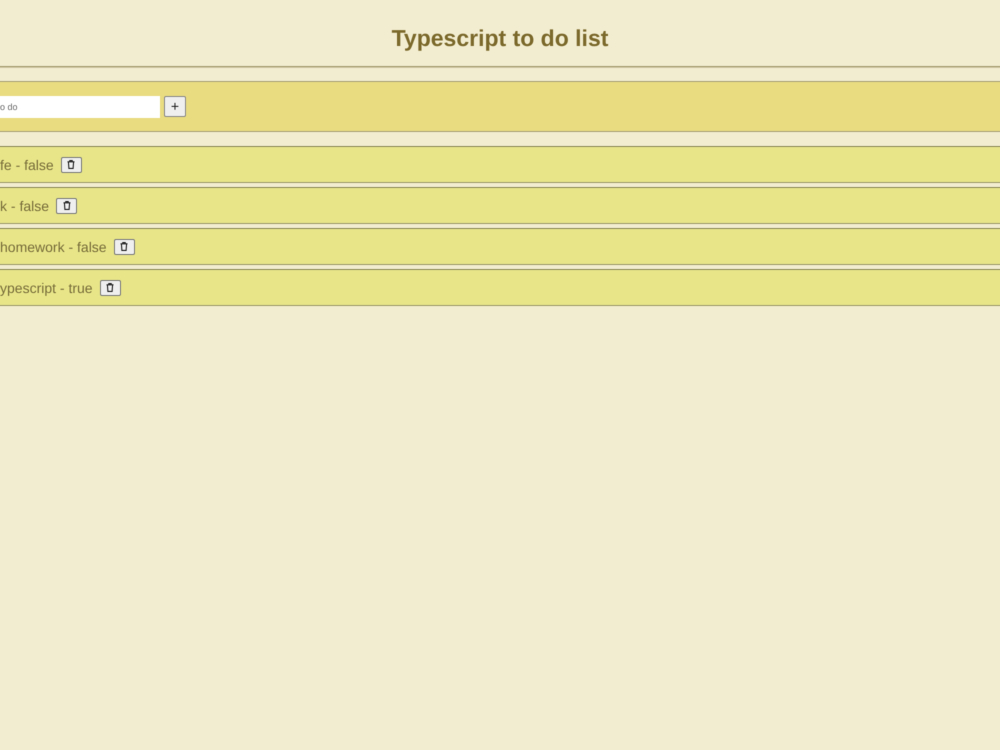 The height and width of the screenshot is (750, 1000). Describe the element at coordinates (53, 246) in the screenshot. I see `todo-text: homework - false` at that location.